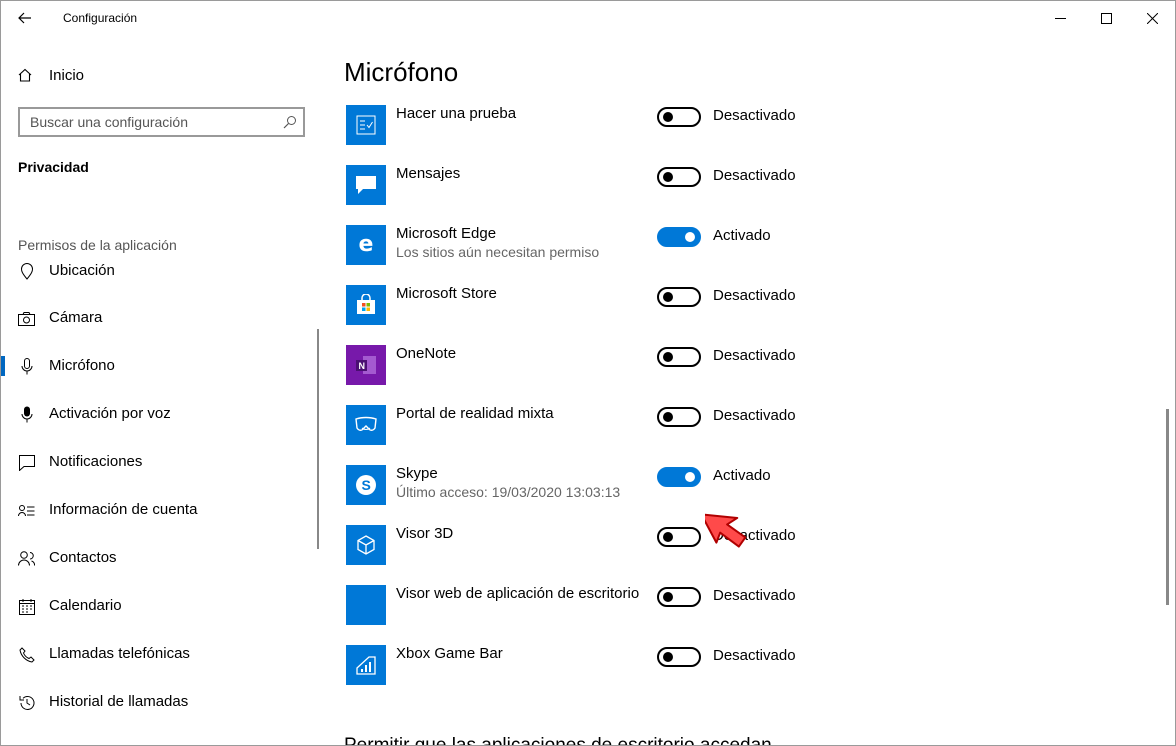 The height and width of the screenshot is (746, 1176). What do you see at coordinates (123, 509) in the screenshot?
I see `sidebar-item-label: Información de cuenta` at bounding box center [123, 509].